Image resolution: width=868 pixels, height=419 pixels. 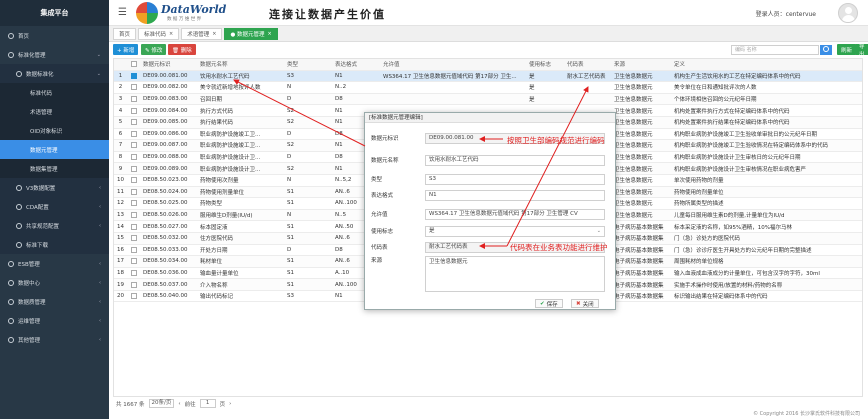 I want to click on sidebar-item-3: 标准代码, so click(x=54, y=92).